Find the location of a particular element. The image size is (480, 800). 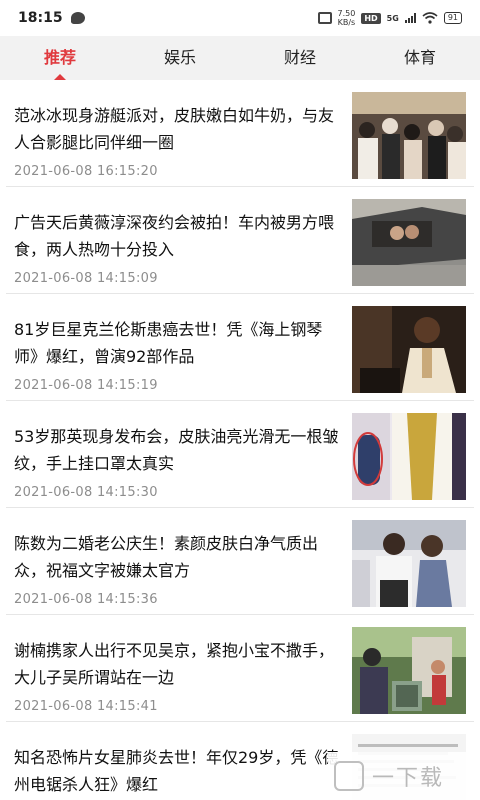

news-time: 2021-06-08 14:15:30 is located at coordinates (86, 492).